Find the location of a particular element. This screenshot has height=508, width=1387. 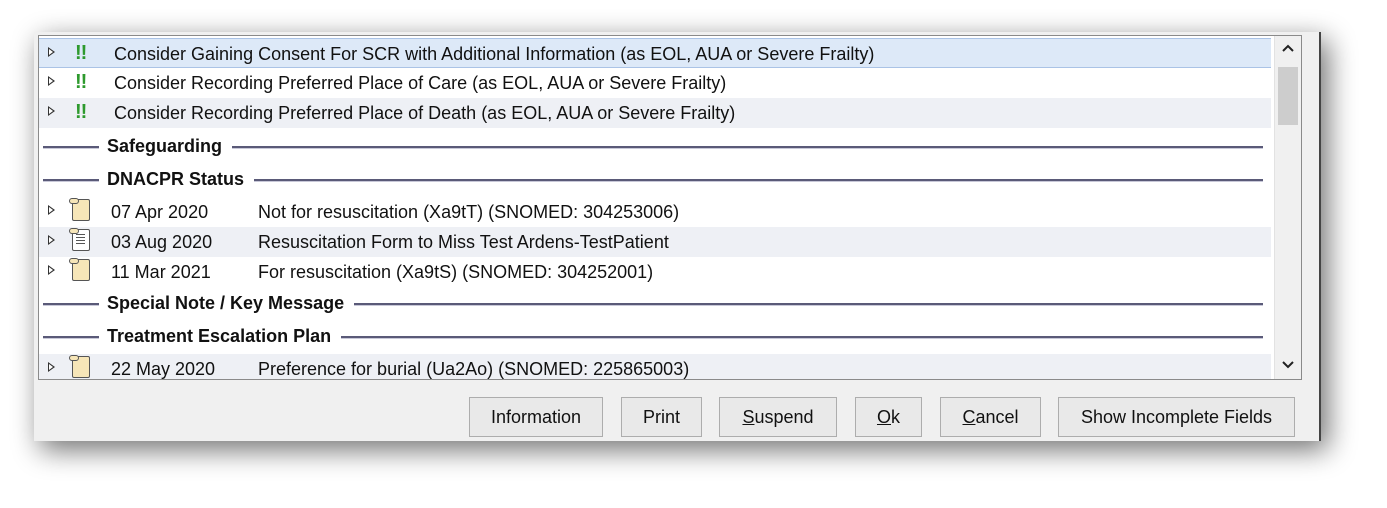

form-document-icon is located at coordinates (79, 239).